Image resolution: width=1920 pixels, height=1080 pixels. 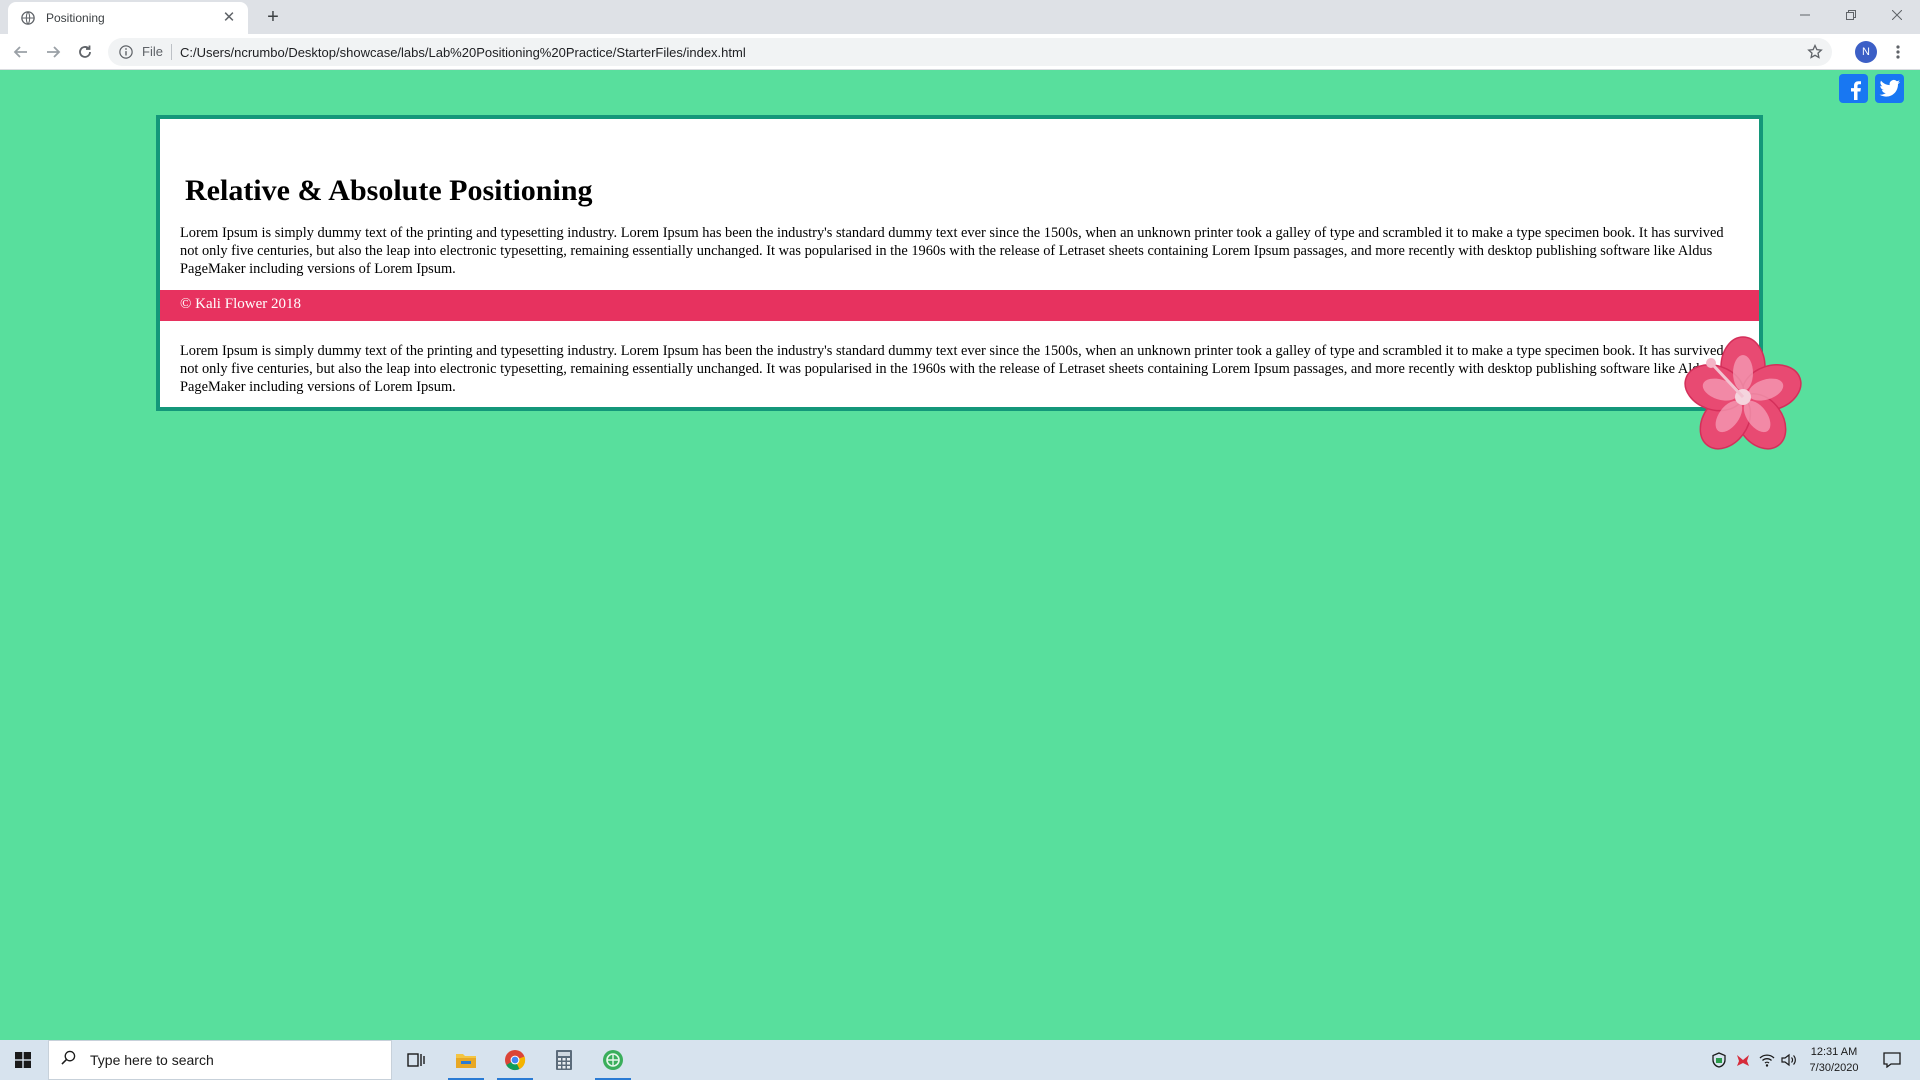 I want to click on notification-icon, so click(x=1892, y=1060).